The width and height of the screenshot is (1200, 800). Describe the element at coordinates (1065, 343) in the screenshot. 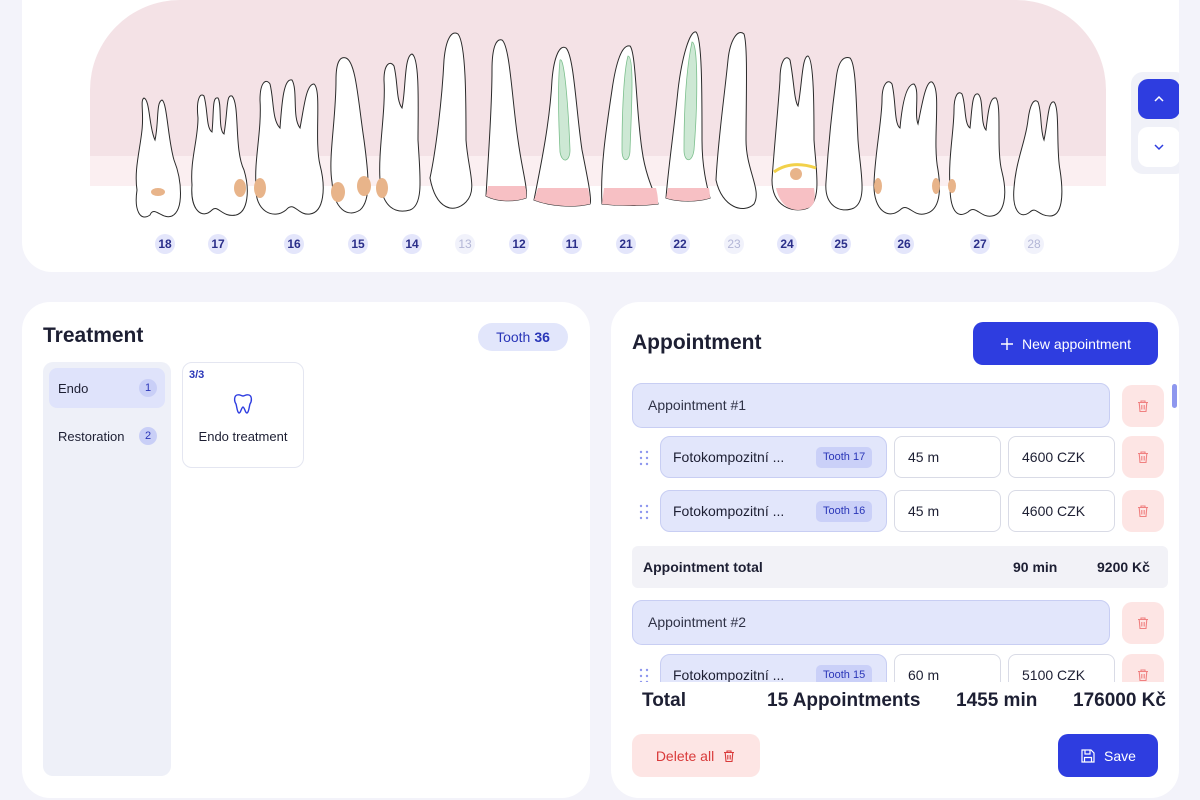

I see `new-appointment-button: New appointment` at that location.